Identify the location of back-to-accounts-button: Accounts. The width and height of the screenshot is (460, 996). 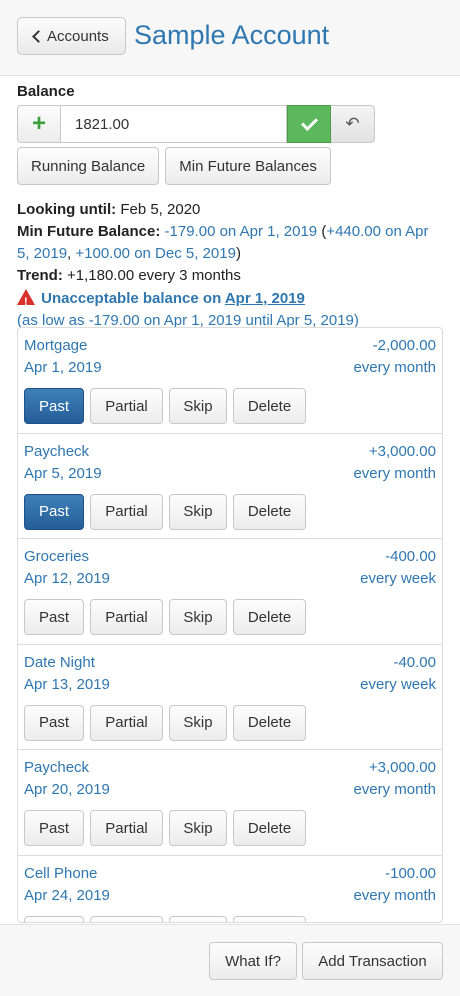
(71, 36).